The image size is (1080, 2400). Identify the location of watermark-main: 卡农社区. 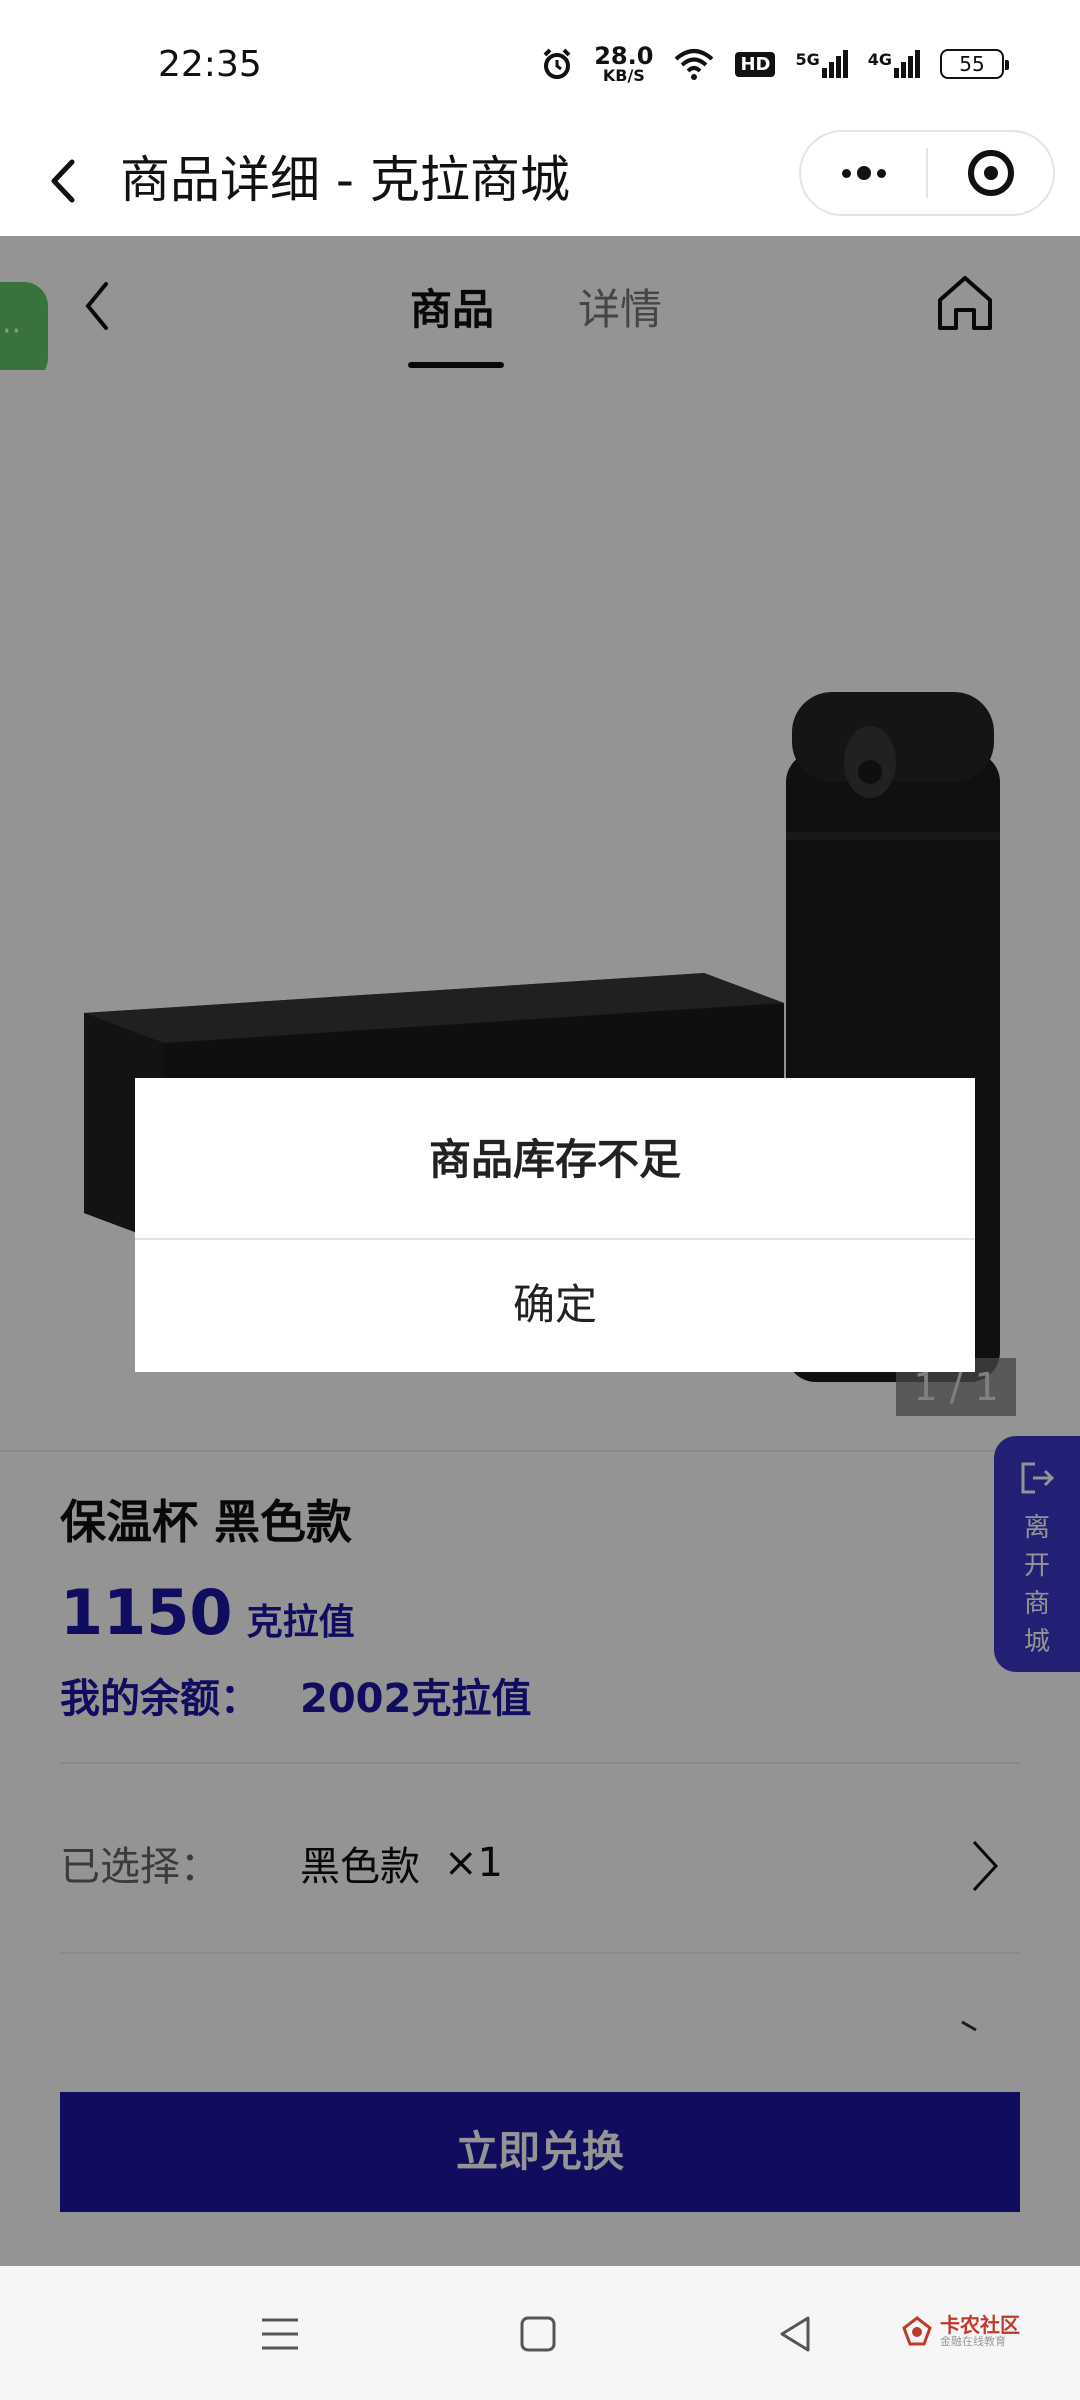
(980, 2324).